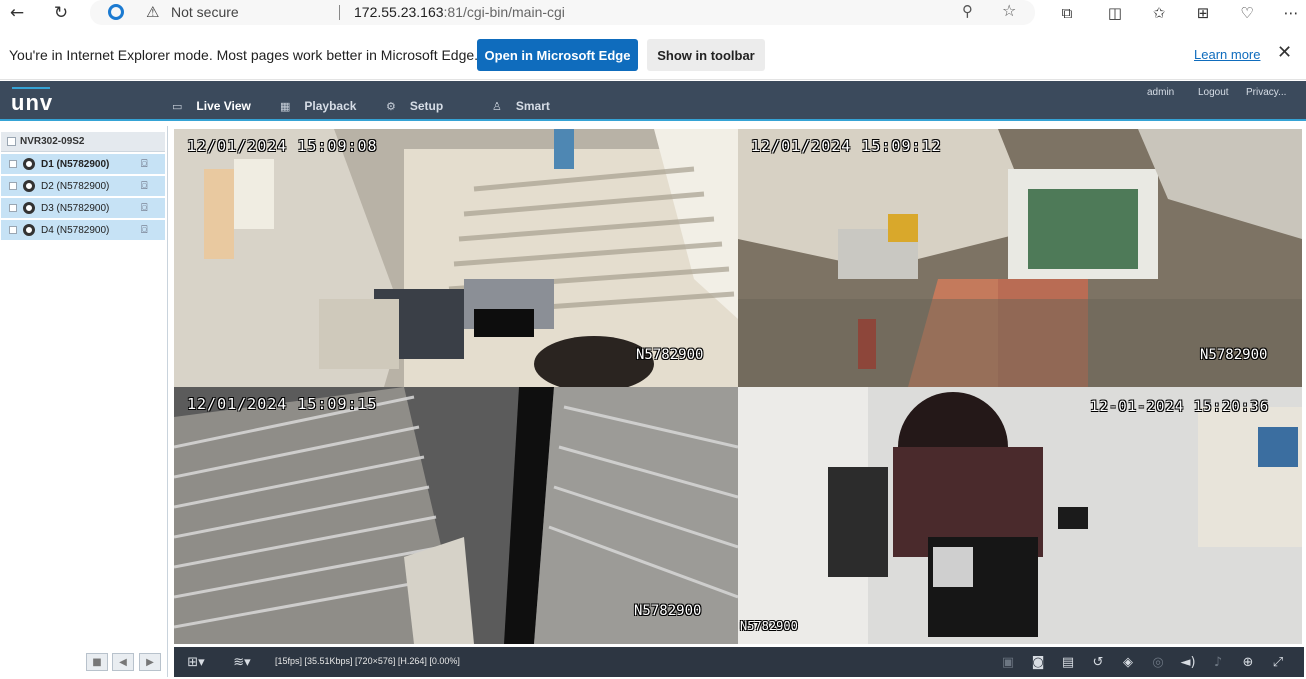  Describe the element at coordinates (205, 12) in the screenshot. I see `not-secure-label: Not secure` at that location.